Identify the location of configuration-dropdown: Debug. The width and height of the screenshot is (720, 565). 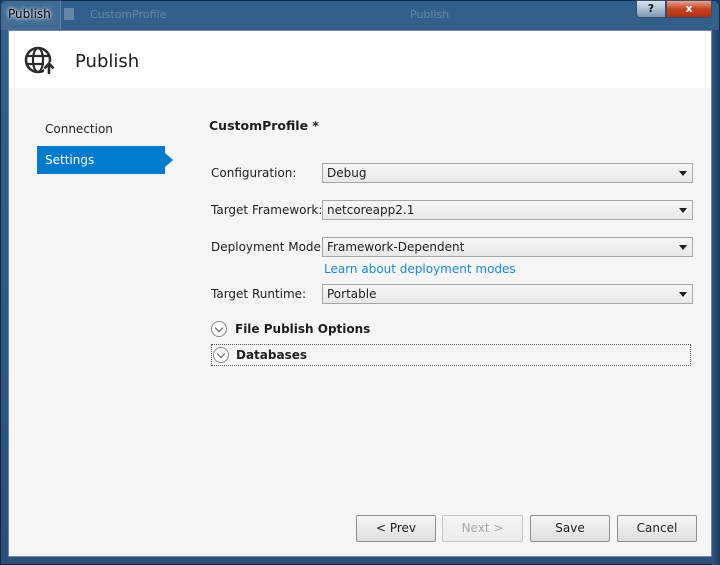
(507, 173).